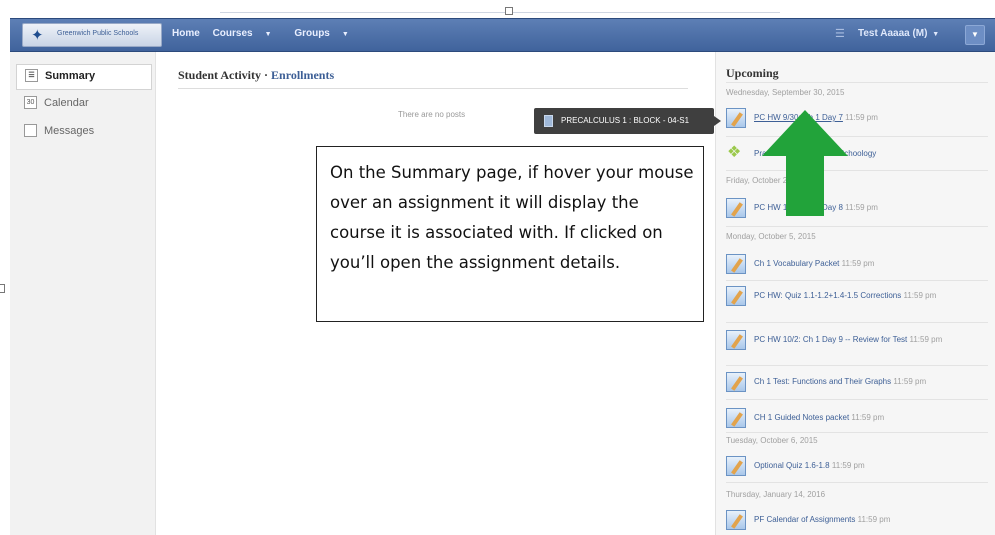  I want to click on main-header: Student Activity · Enrollments, so click(256, 75).